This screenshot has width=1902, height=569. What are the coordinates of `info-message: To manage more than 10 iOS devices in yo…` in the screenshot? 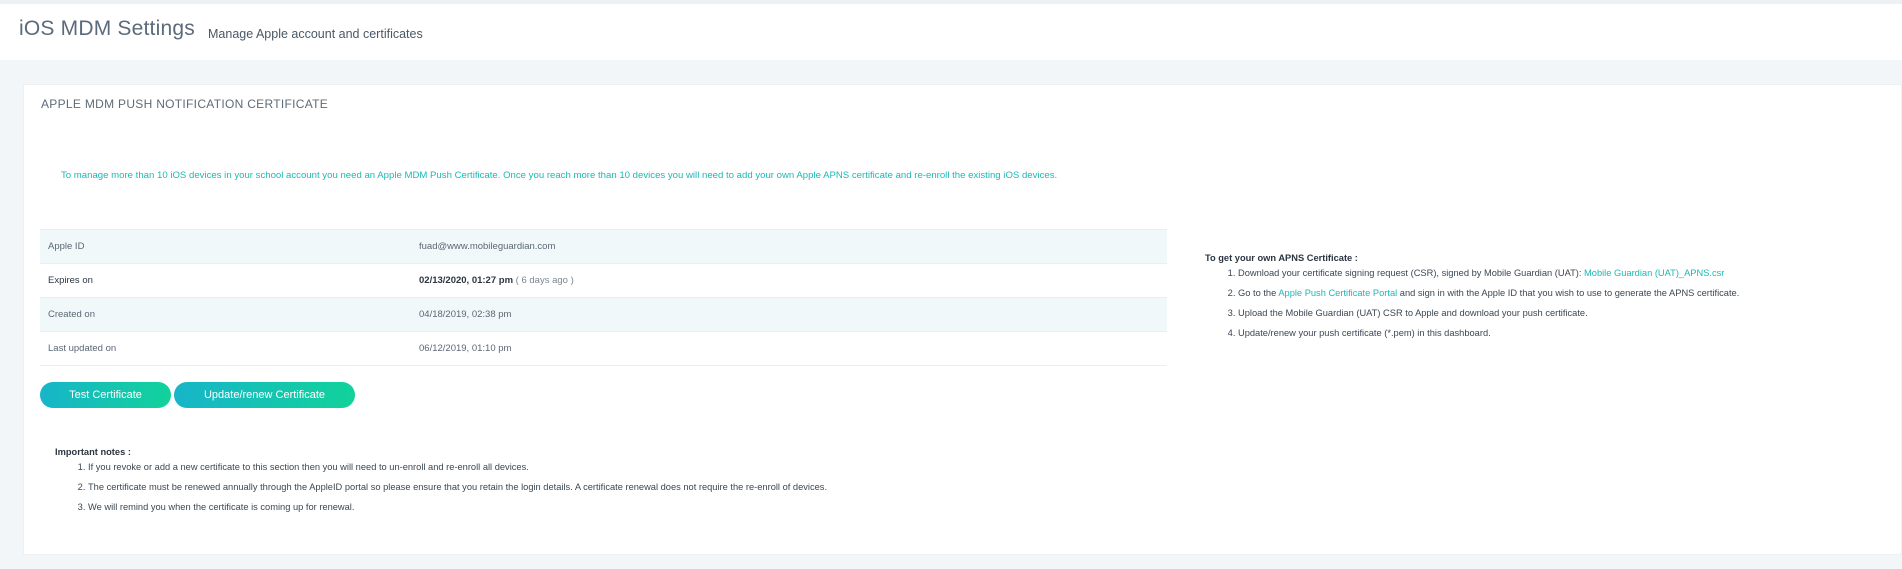 It's located at (559, 175).